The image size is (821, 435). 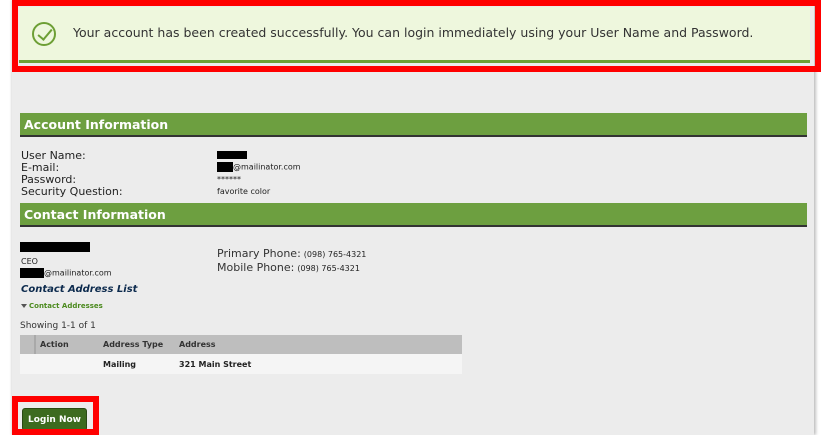 What do you see at coordinates (267, 167) in the screenshot?
I see `email-domain: @mailinator.com` at bounding box center [267, 167].